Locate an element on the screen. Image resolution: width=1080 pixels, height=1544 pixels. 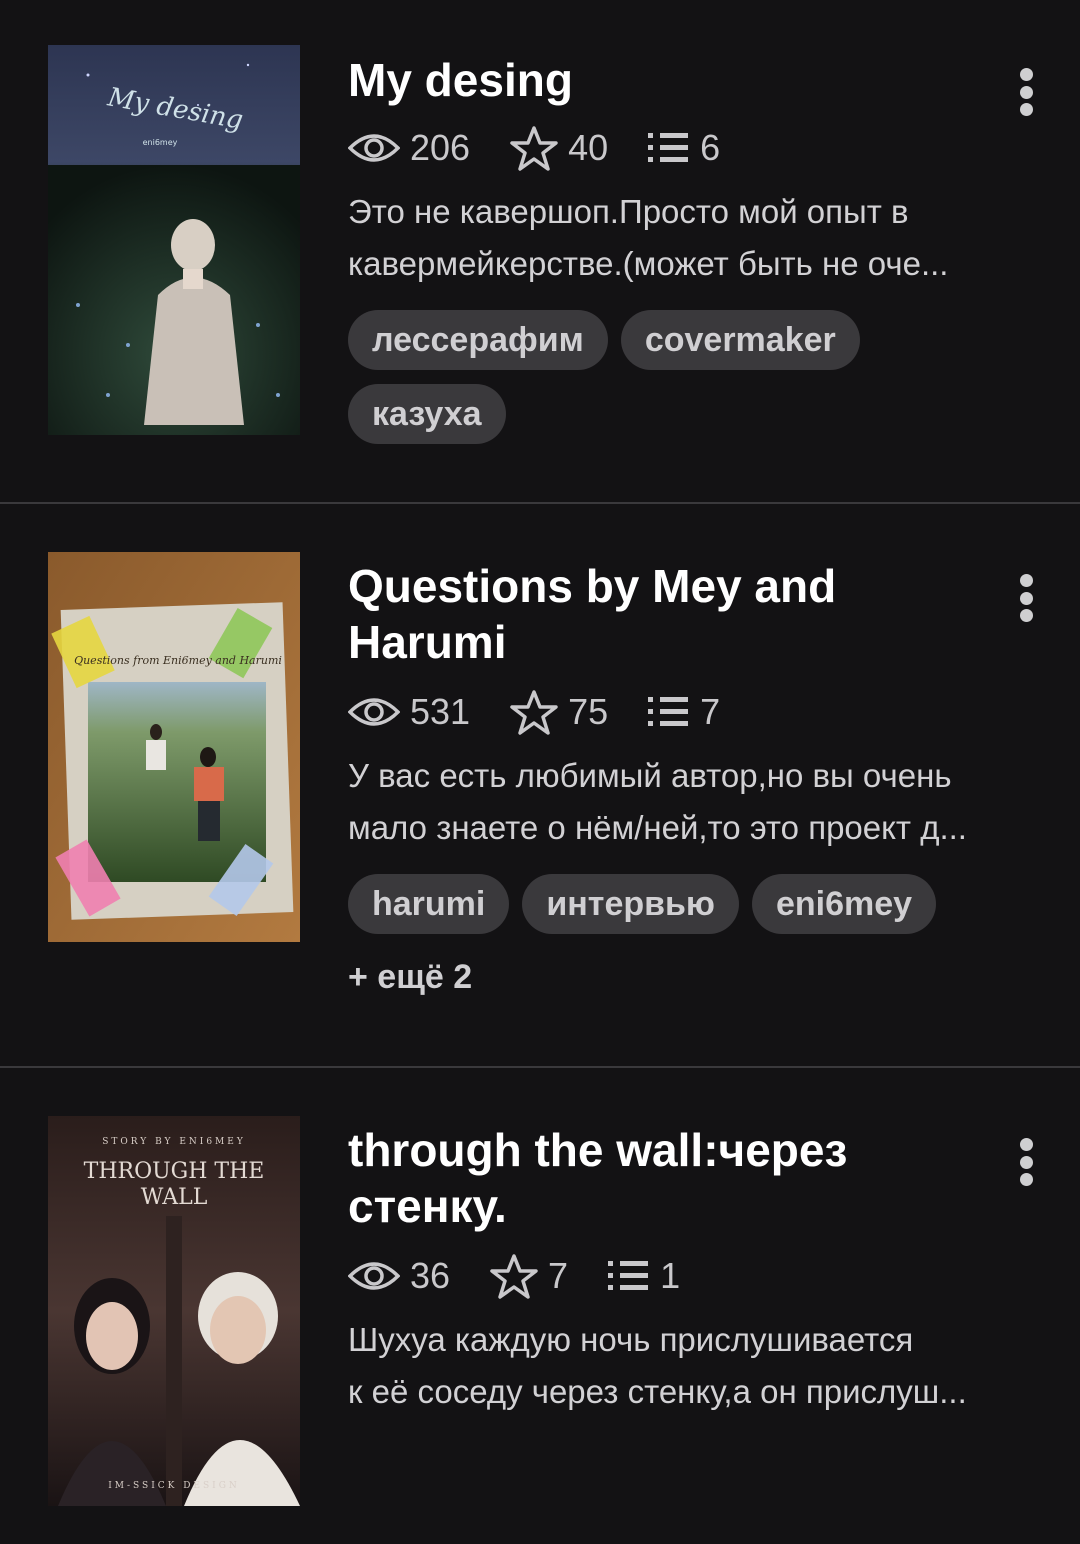
tag-chip: интервью is located at coordinates (630, 904).